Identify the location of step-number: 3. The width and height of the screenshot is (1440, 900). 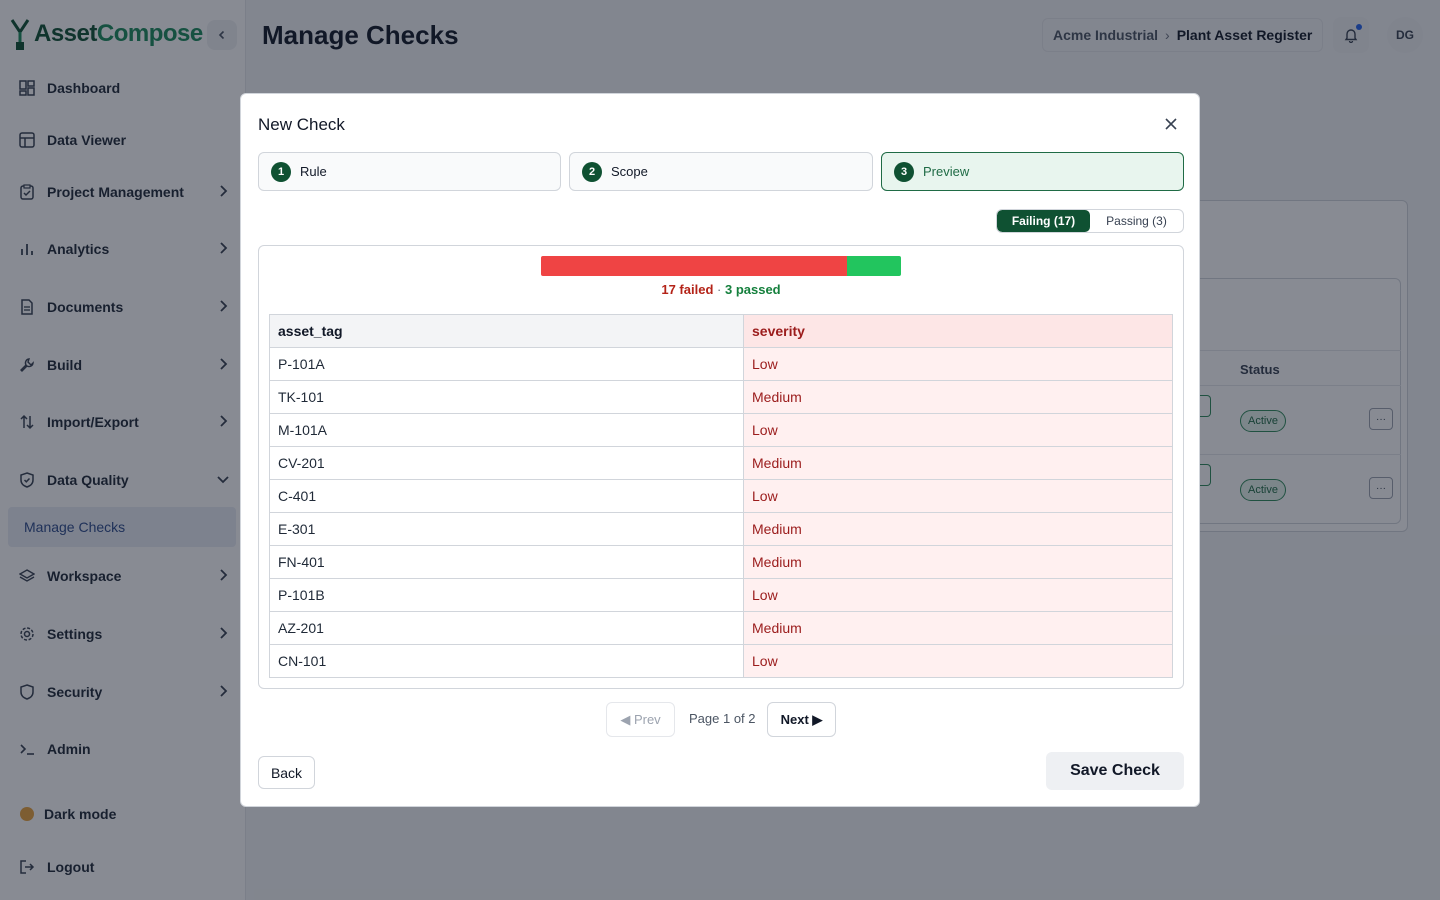
(904, 171).